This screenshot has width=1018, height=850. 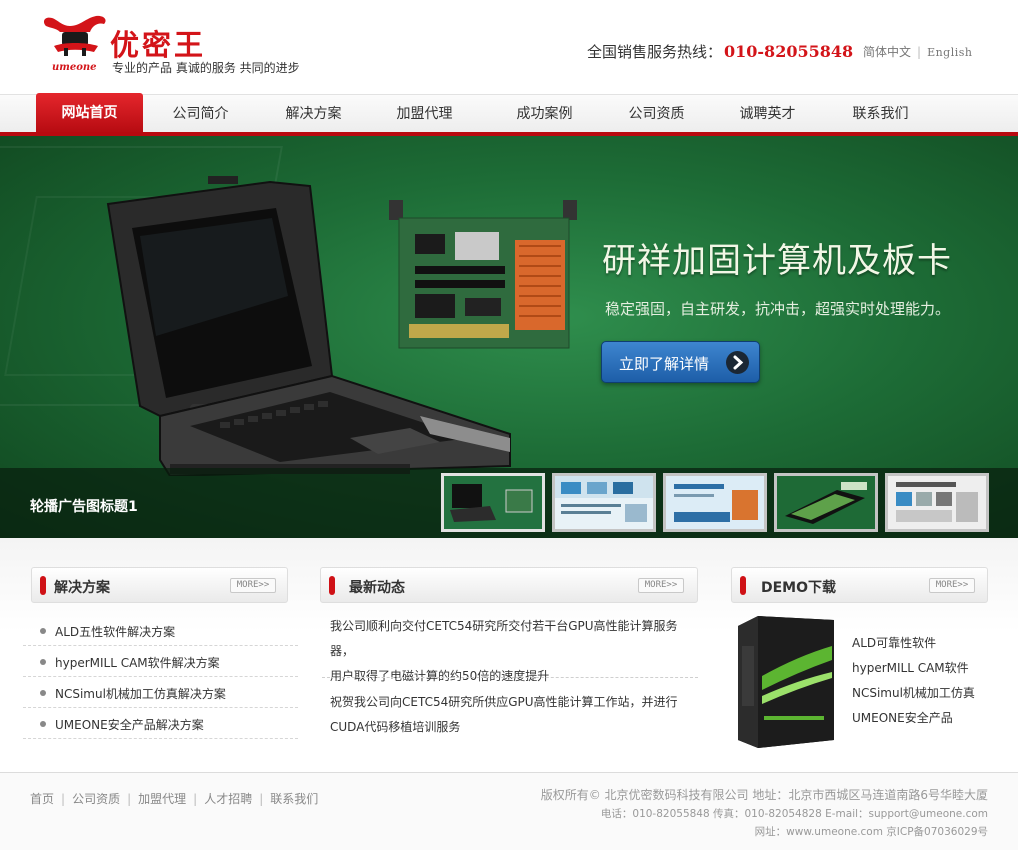 What do you see at coordinates (140, 694) in the screenshot?
I see `solution-item-label: NCSimul机械加工仿真解决方案` at bounding box center [140, 694].